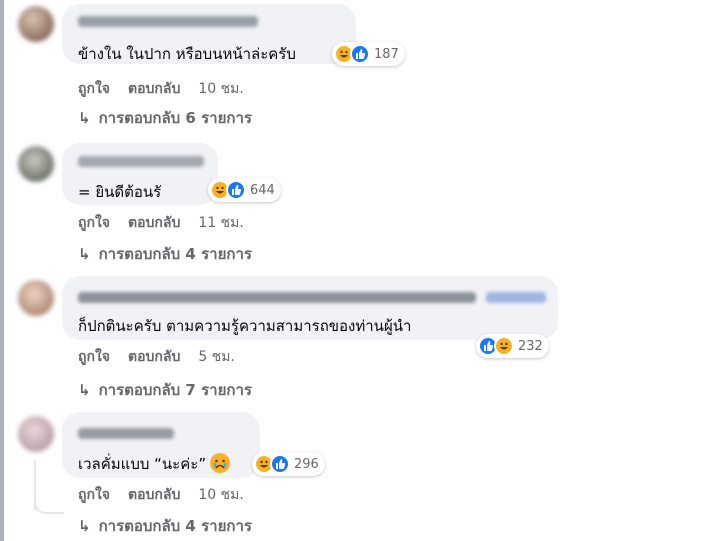  I want to click on view-replies-link: ↳ การตอบกลับ 7 รายการ, so click(165, 390).